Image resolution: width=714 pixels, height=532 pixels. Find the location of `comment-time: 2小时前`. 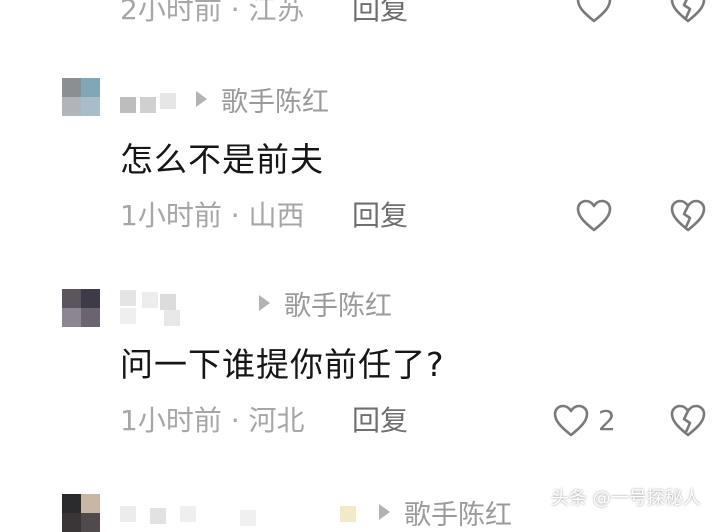

comment-time: 2小时前 is located at coordinates (171, 13).